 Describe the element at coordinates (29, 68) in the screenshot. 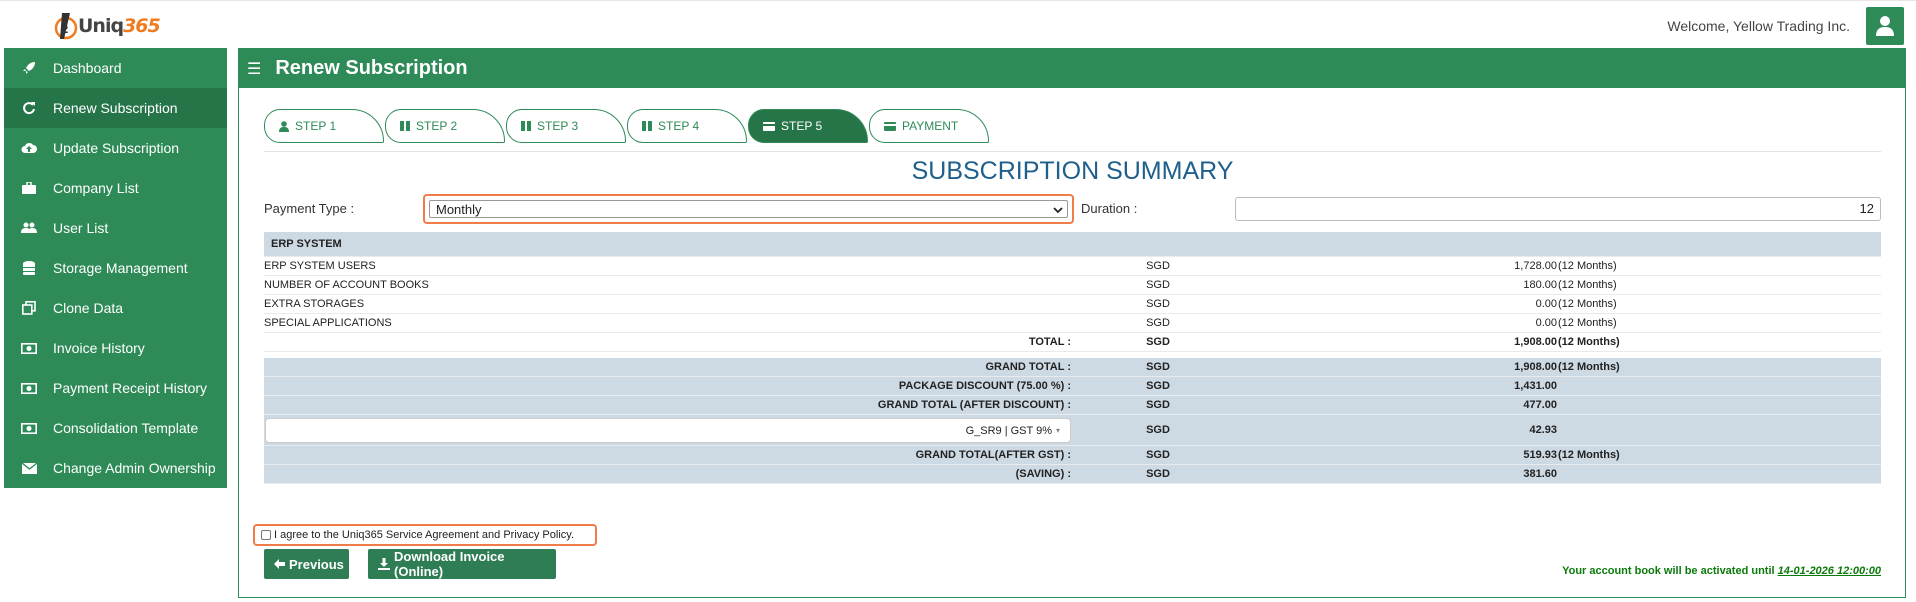

I see `rocket-icon` at that location.